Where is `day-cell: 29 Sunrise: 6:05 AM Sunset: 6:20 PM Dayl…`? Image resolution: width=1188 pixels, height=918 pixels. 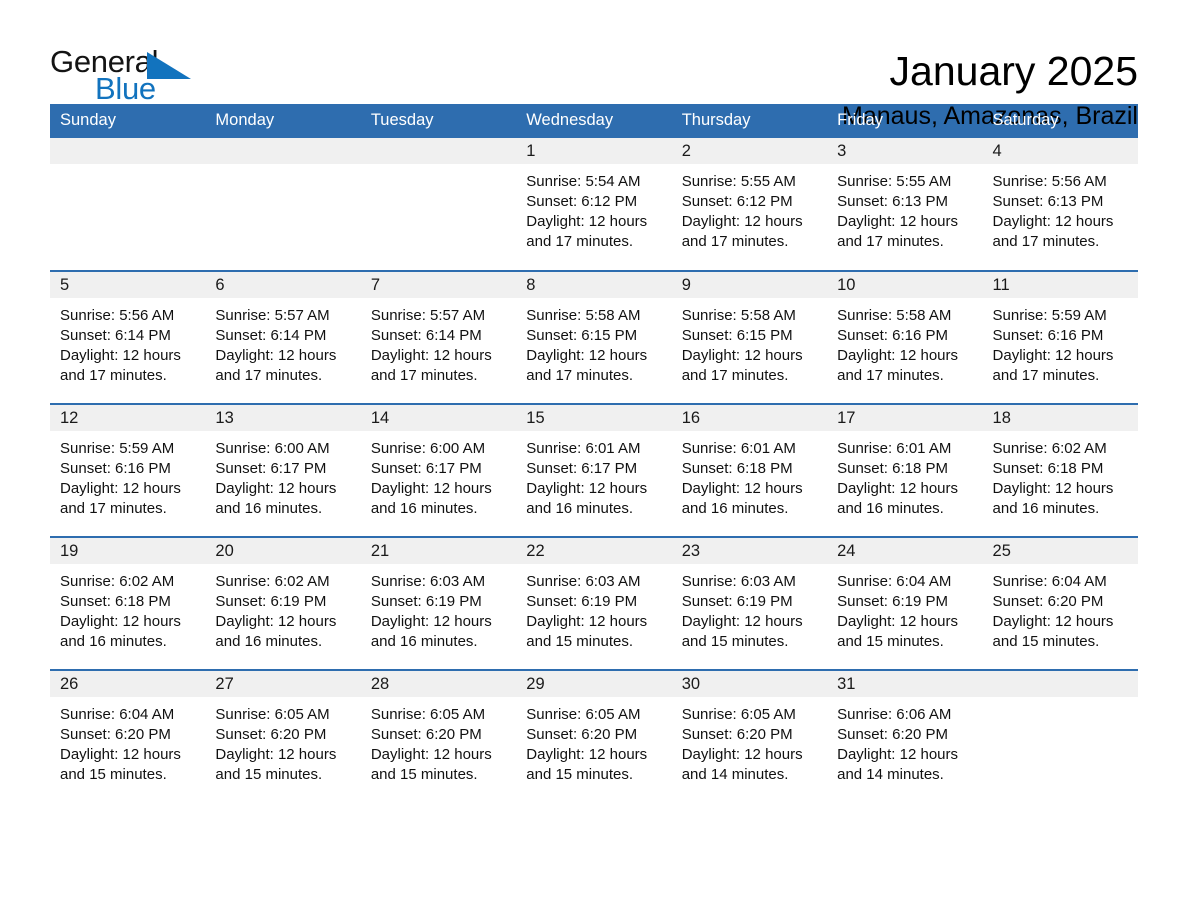 day-cell: 29 Sunrise: 6:05 AM Sunset: 6:20 PM Dayl… is located at coordinates (594, 736).